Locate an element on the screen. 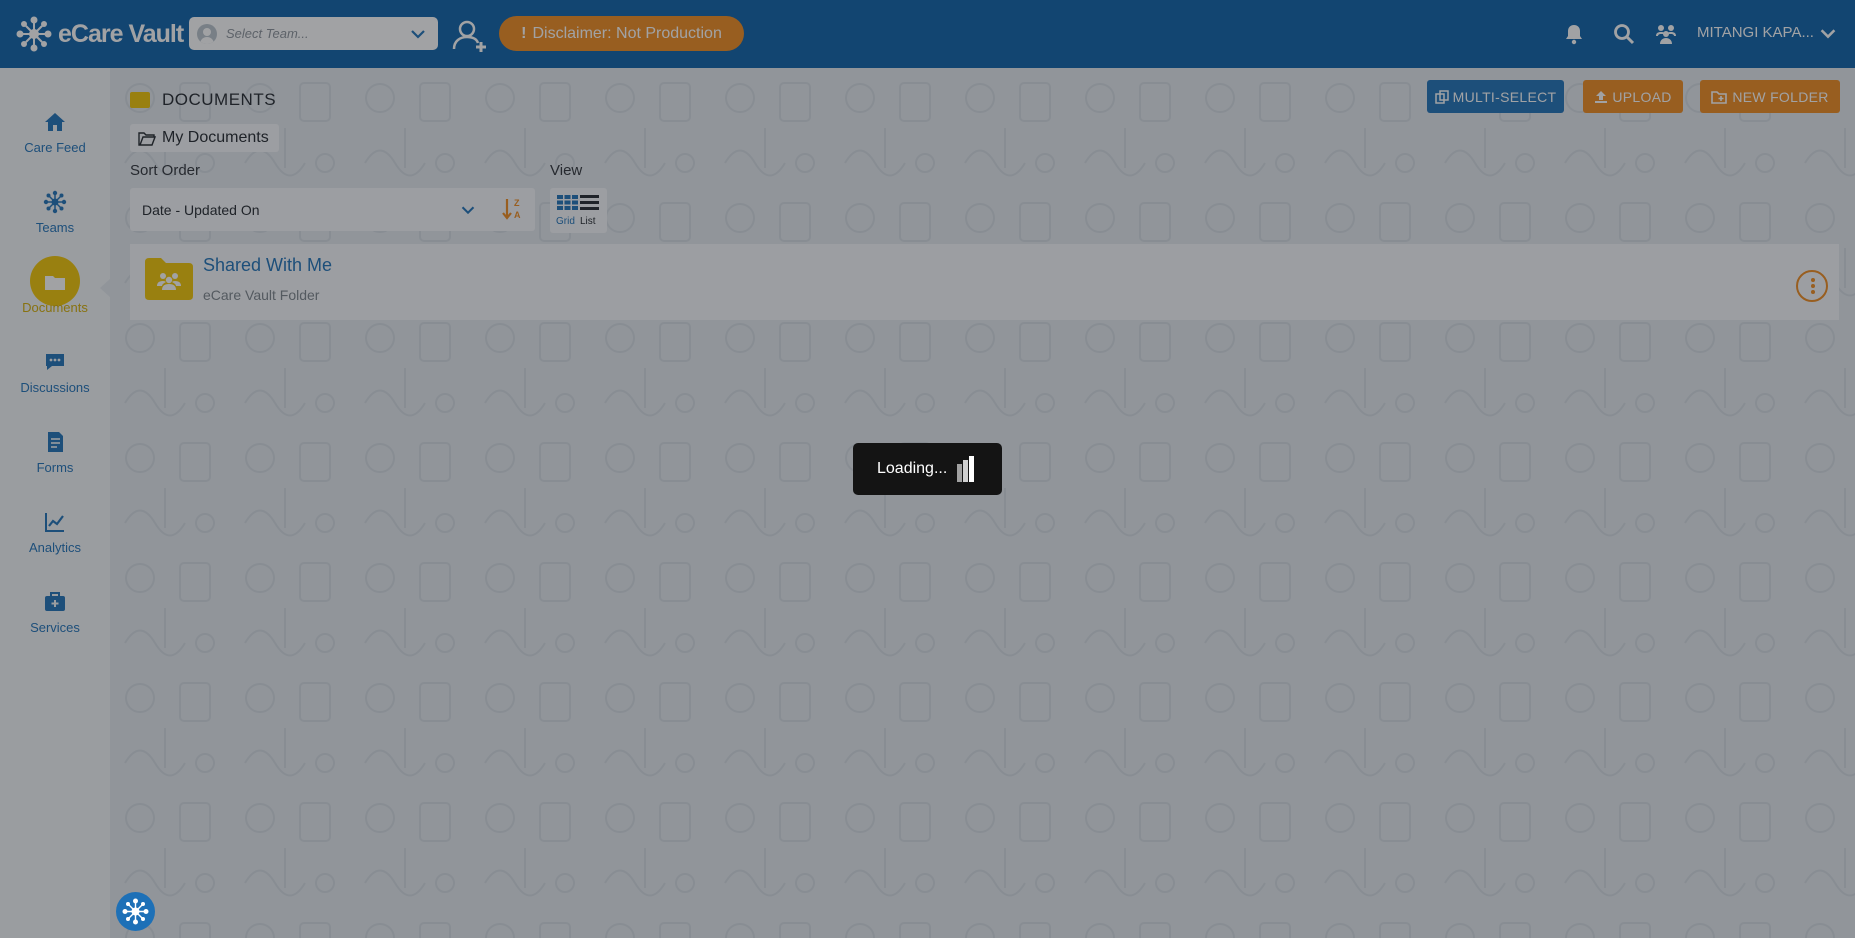 This screenshot has height=938, width=1855. spinner-icon is located at coordinates (968, 469).